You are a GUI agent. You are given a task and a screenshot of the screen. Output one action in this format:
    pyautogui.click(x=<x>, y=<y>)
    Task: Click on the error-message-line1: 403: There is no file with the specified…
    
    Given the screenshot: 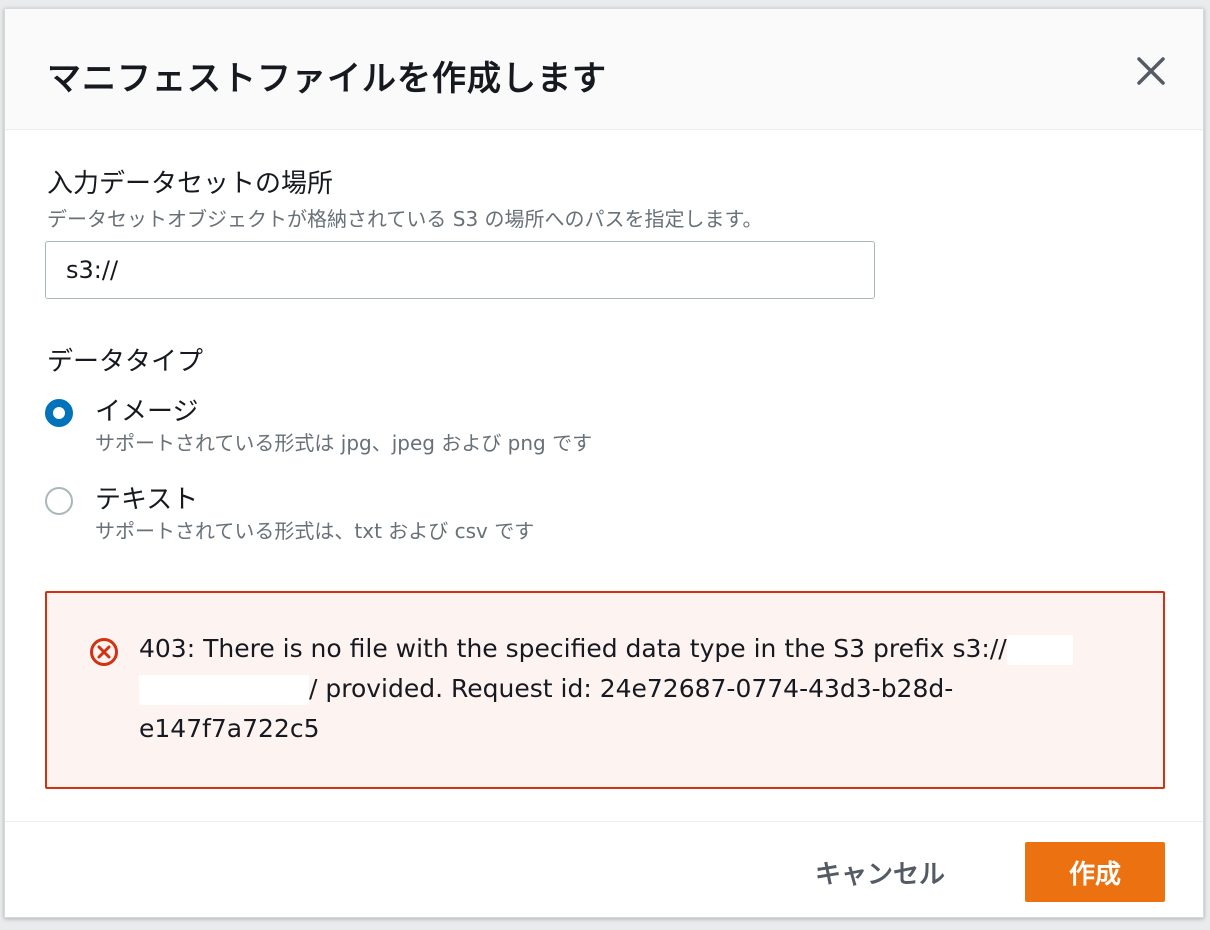 What is the action you would take?
    pyautogui.click(x=573, y=648)
    